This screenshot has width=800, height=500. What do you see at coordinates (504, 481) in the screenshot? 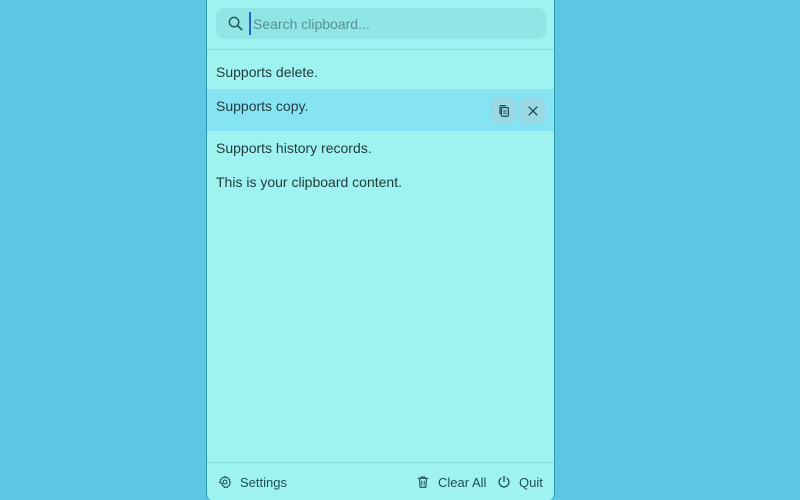
I see `power-icon` at bounding box center [504, 481].